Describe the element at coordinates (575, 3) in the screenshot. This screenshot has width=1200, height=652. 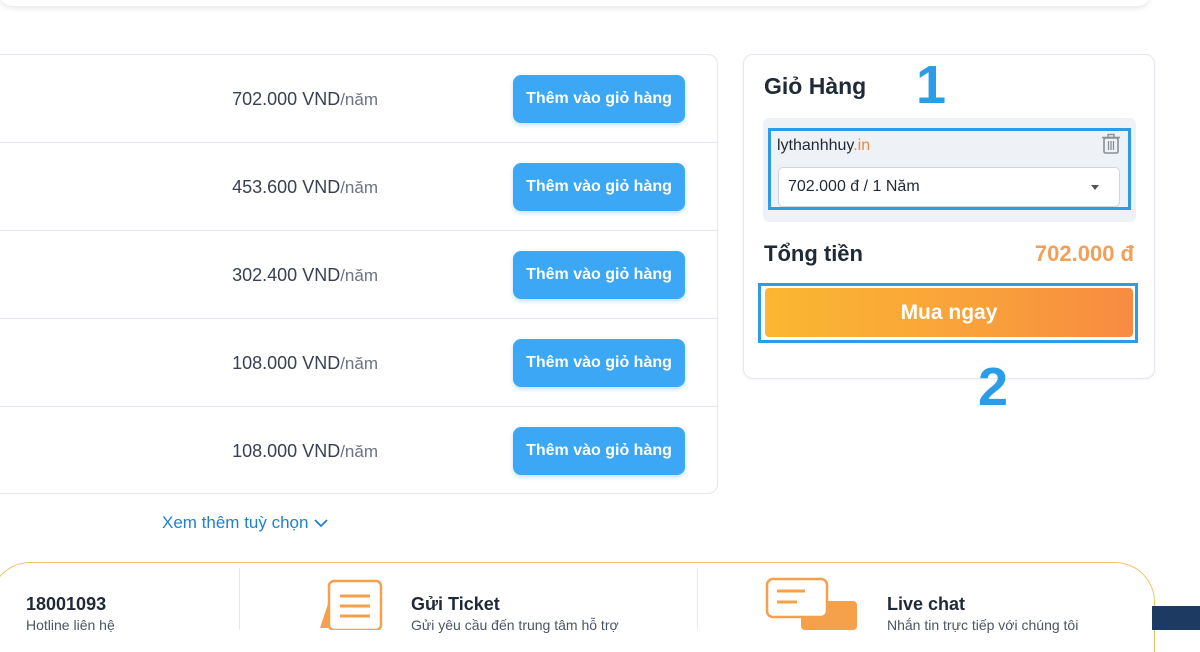
I see `top-panel-edge` at that location.